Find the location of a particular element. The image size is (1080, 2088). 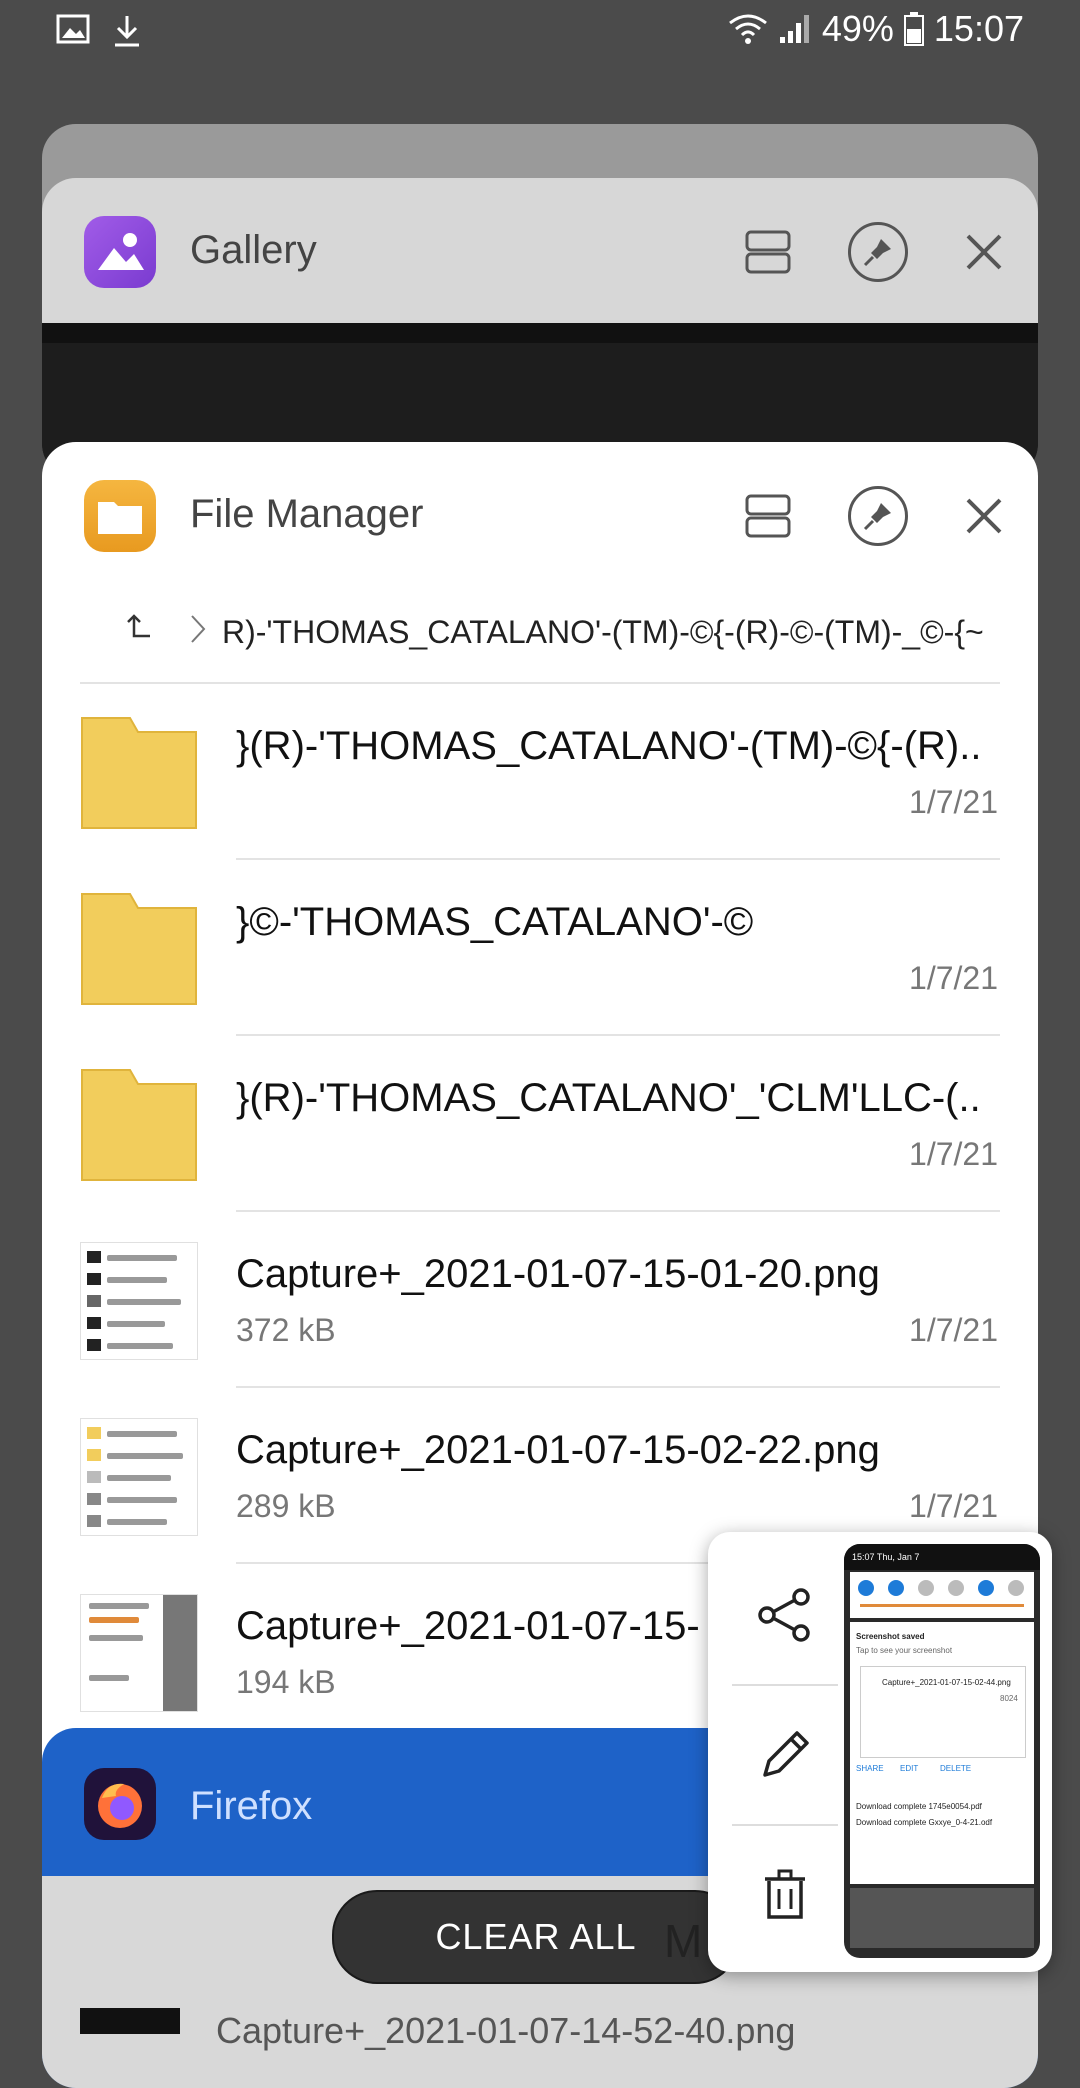

clock: 15:07 is located at coordinates (978, 28).